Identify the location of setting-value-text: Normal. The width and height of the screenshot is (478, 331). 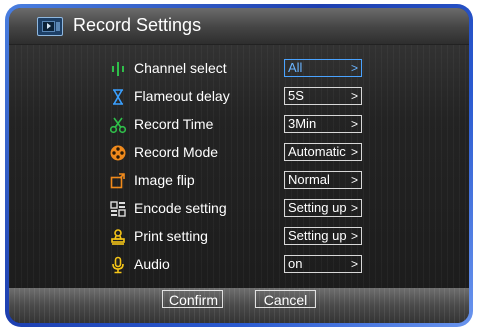
(309, 179).